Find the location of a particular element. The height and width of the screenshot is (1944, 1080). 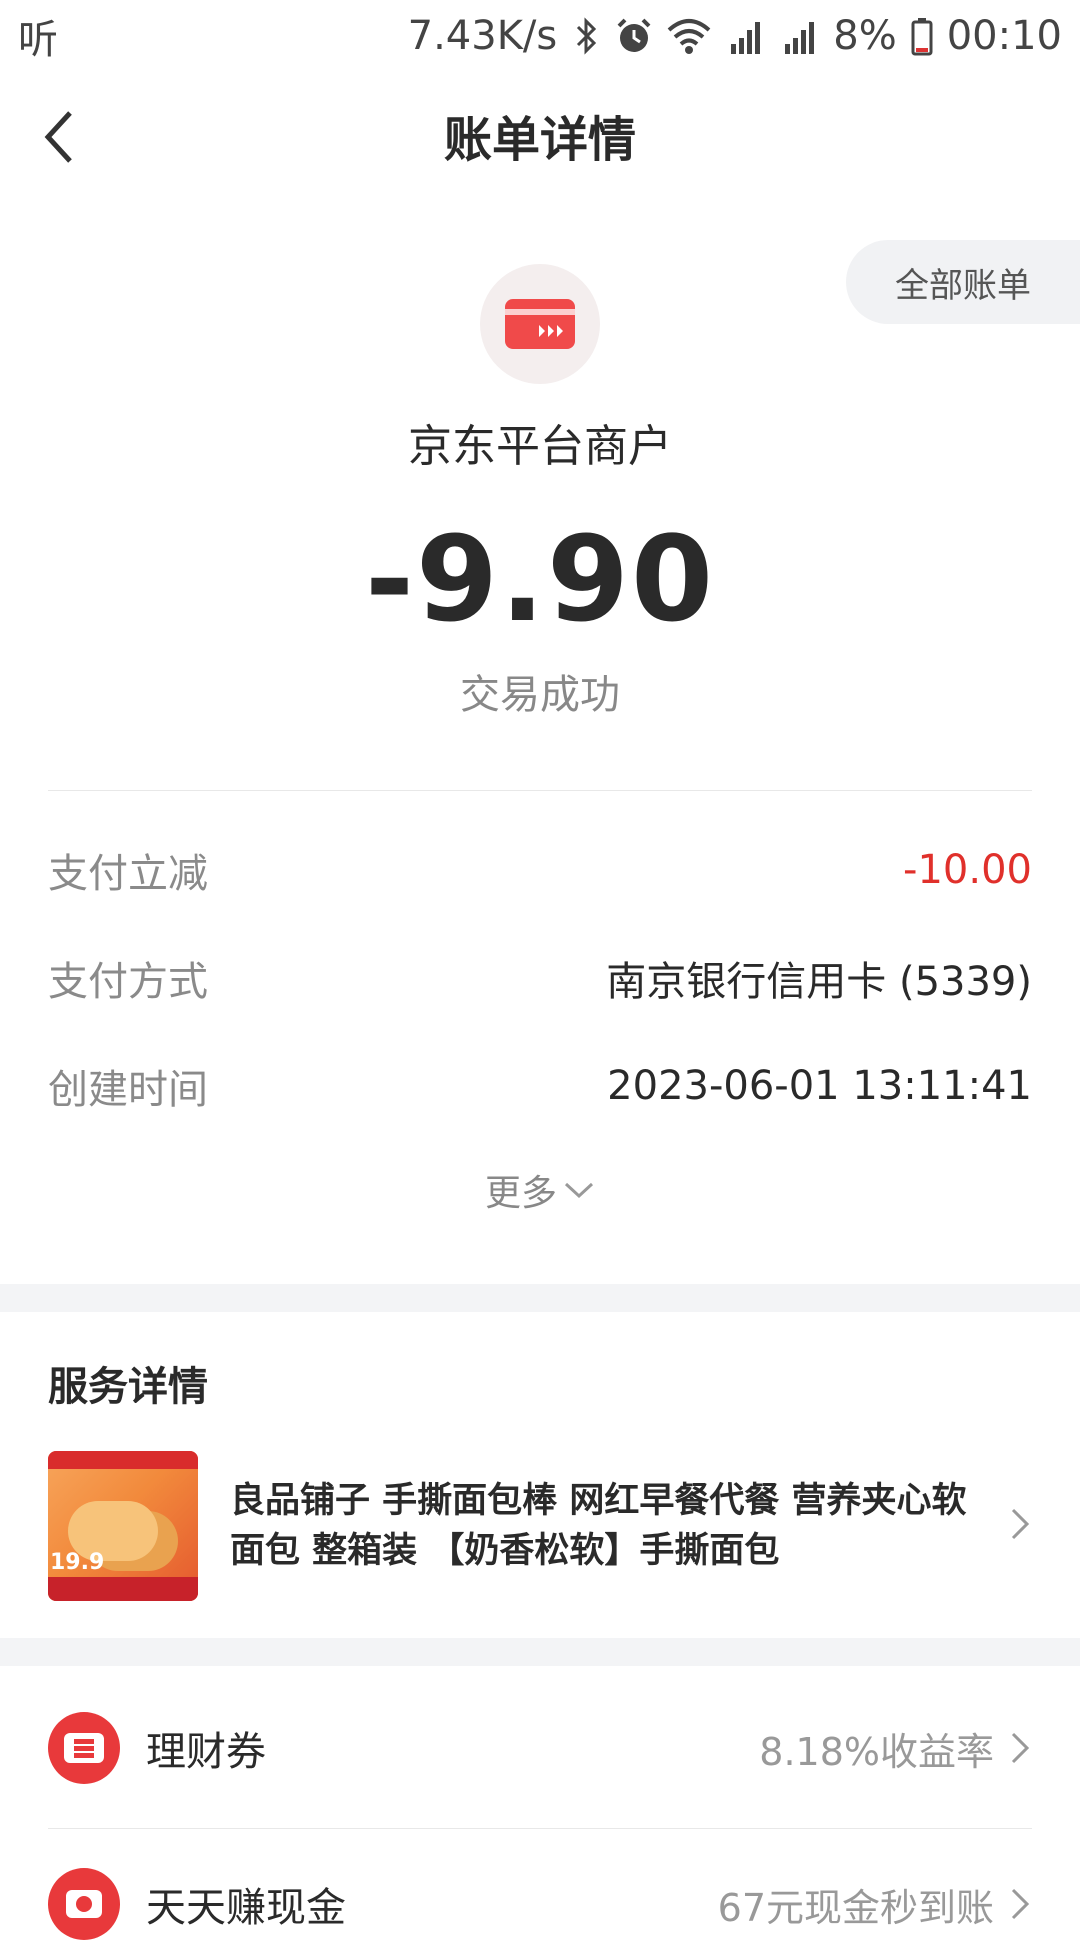

detail-label: 创建时间 is located at coordinates (128, 1090).